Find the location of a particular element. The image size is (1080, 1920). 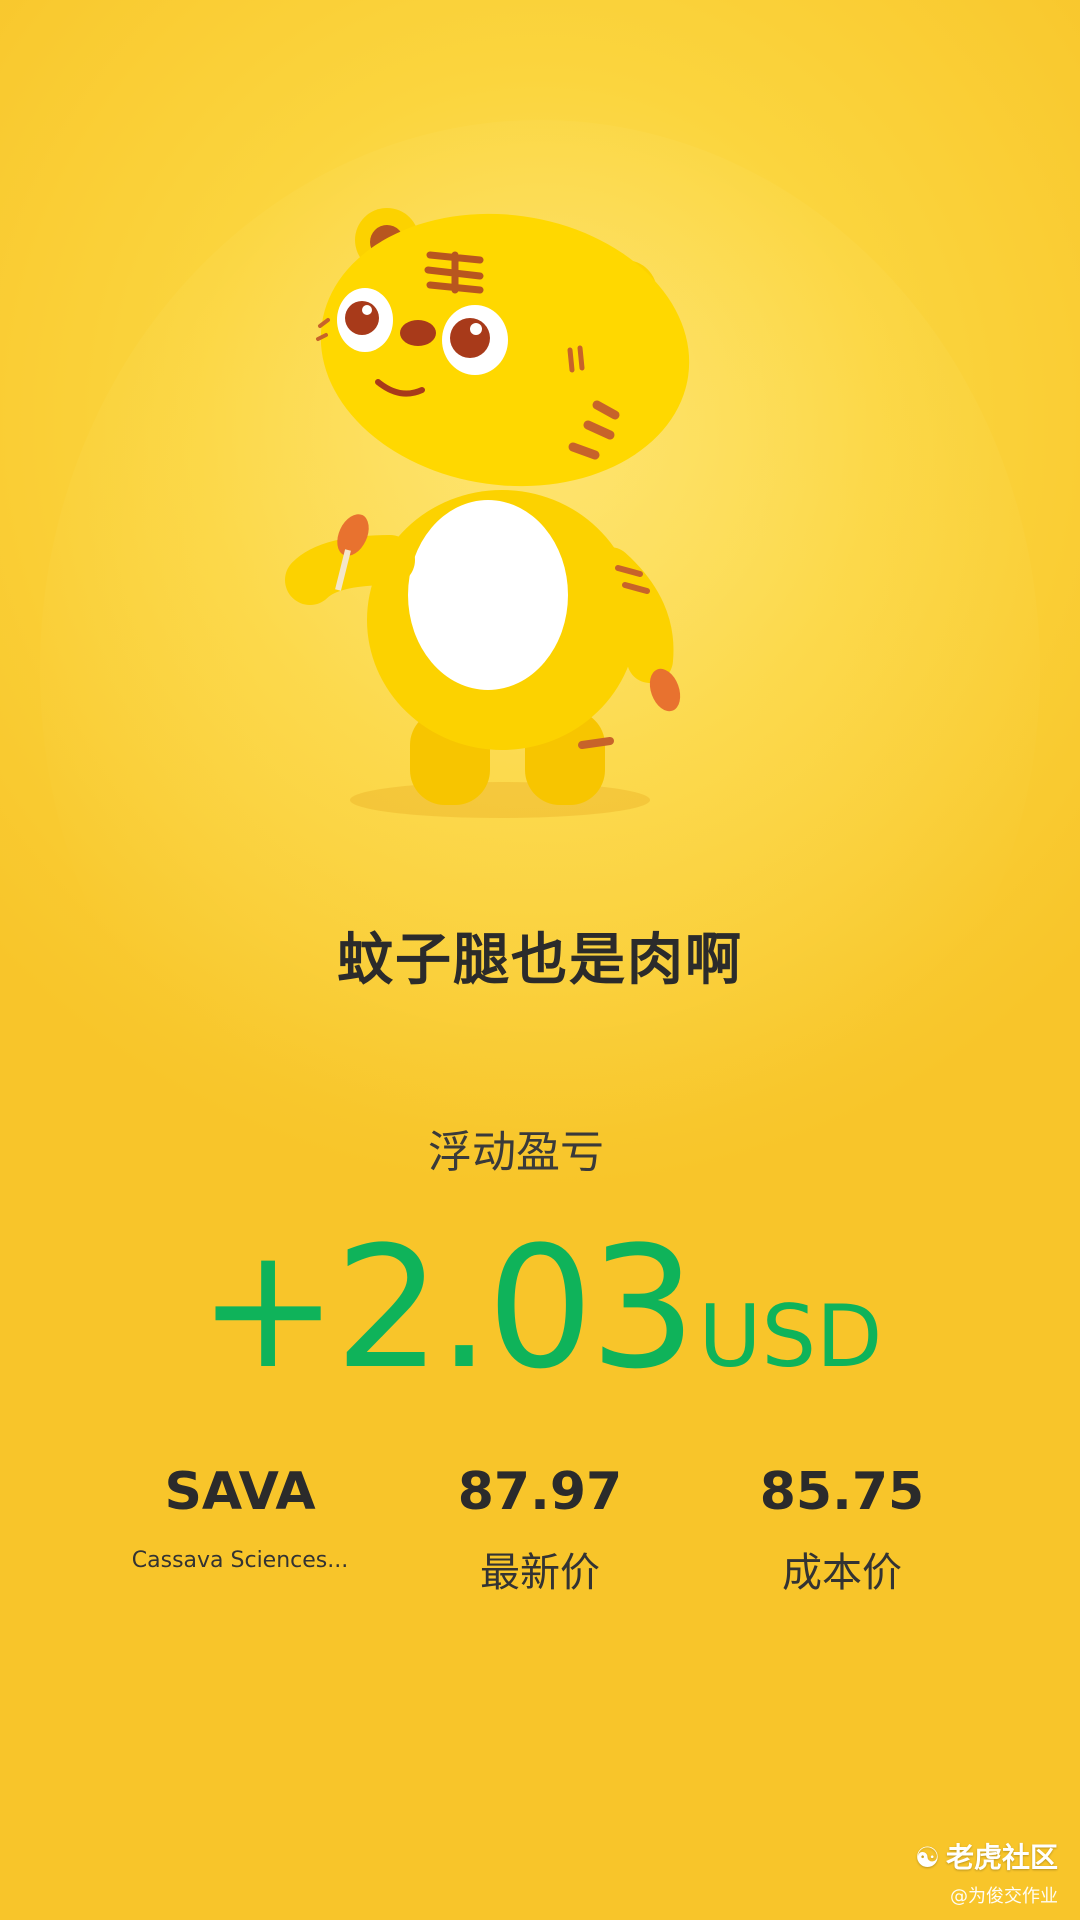

cost-price: 85.75 成本价 is located at coordinates (842, 1530).